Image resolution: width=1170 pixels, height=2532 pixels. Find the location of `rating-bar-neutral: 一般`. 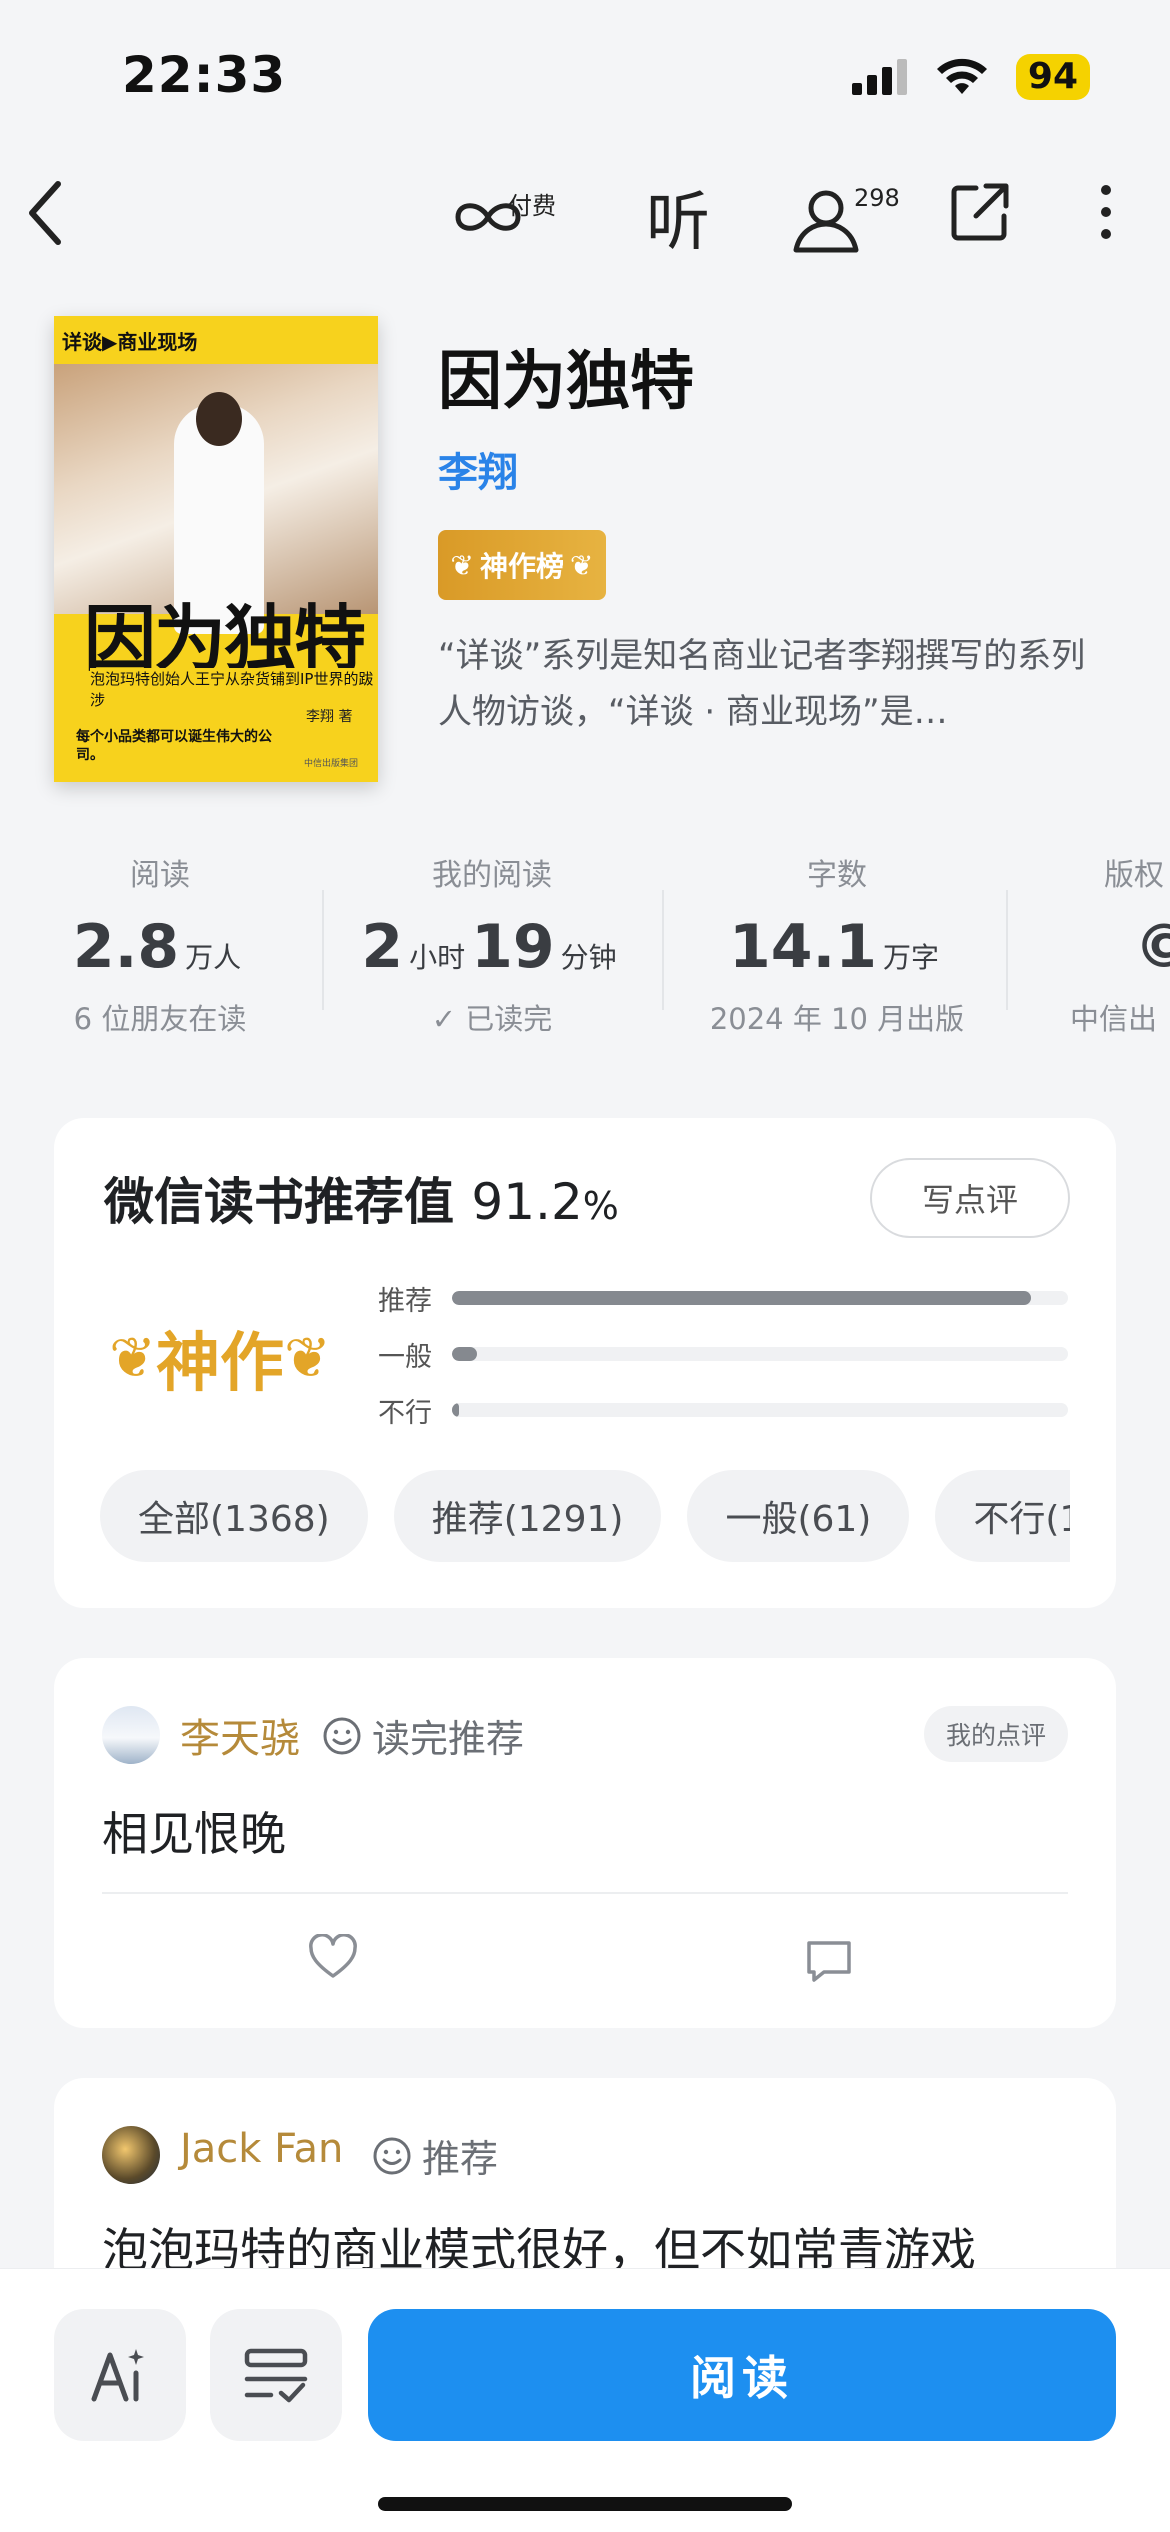

rating-bar-neutral: 一般 is located at coordinates (723, 1354).